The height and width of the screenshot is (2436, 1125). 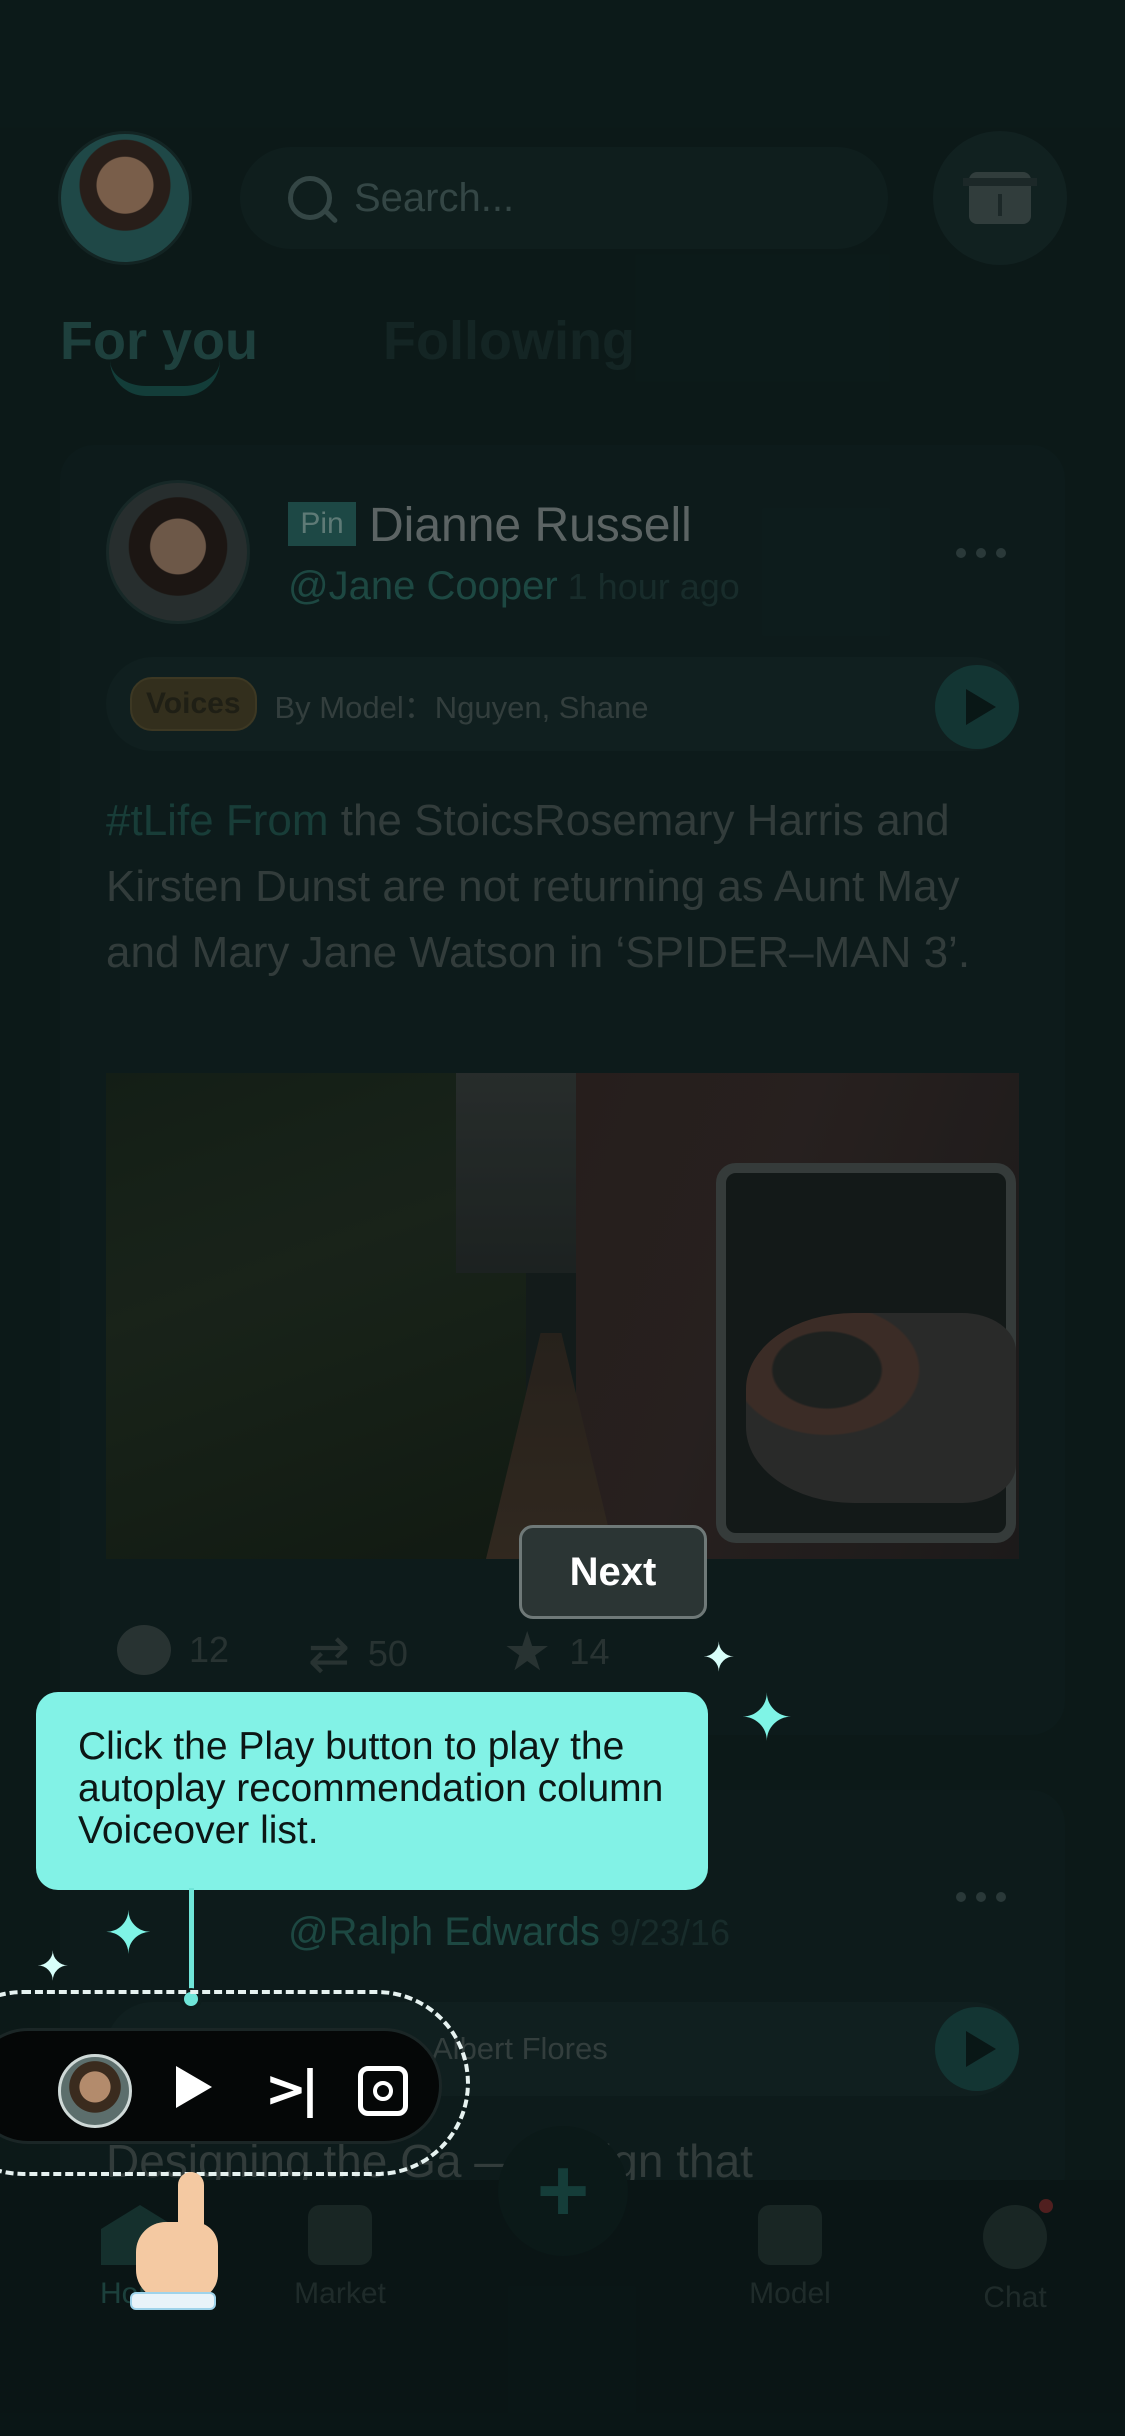 I want to click on play-icon, so click(x=194, y=2087).